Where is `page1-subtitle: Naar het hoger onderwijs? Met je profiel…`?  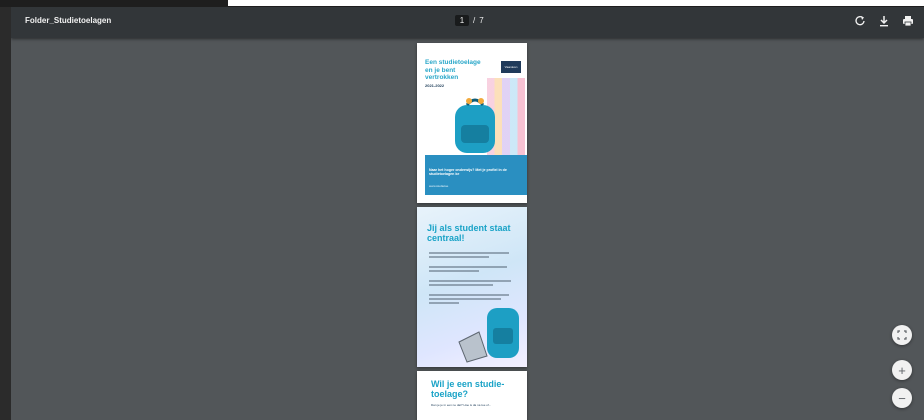 page1-subtitle: Naar het hoger onderwijs? Met je profiel… is located at coordinates (468, 172).